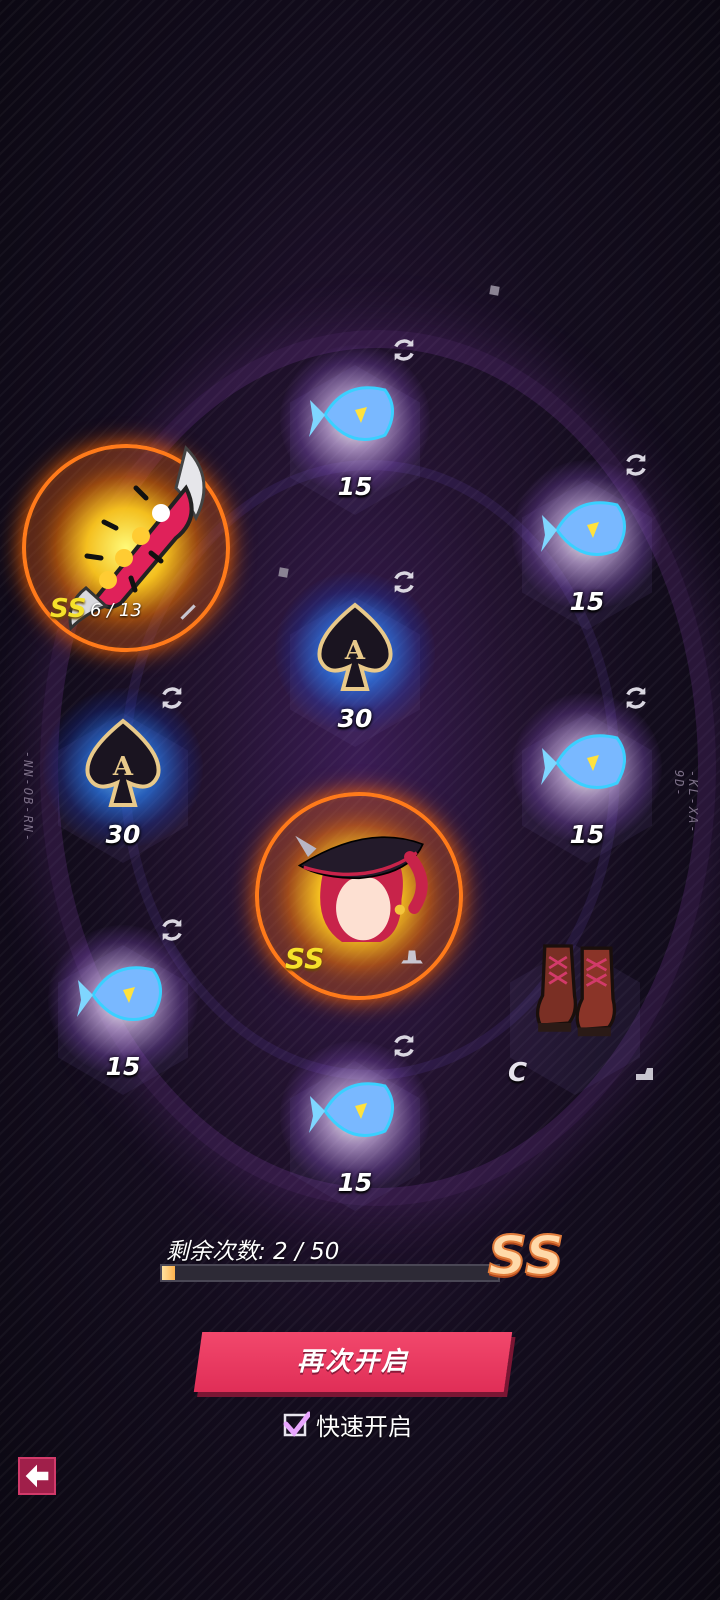  I want to click on fast-open-label: 快速开启, so click(364, 1426).